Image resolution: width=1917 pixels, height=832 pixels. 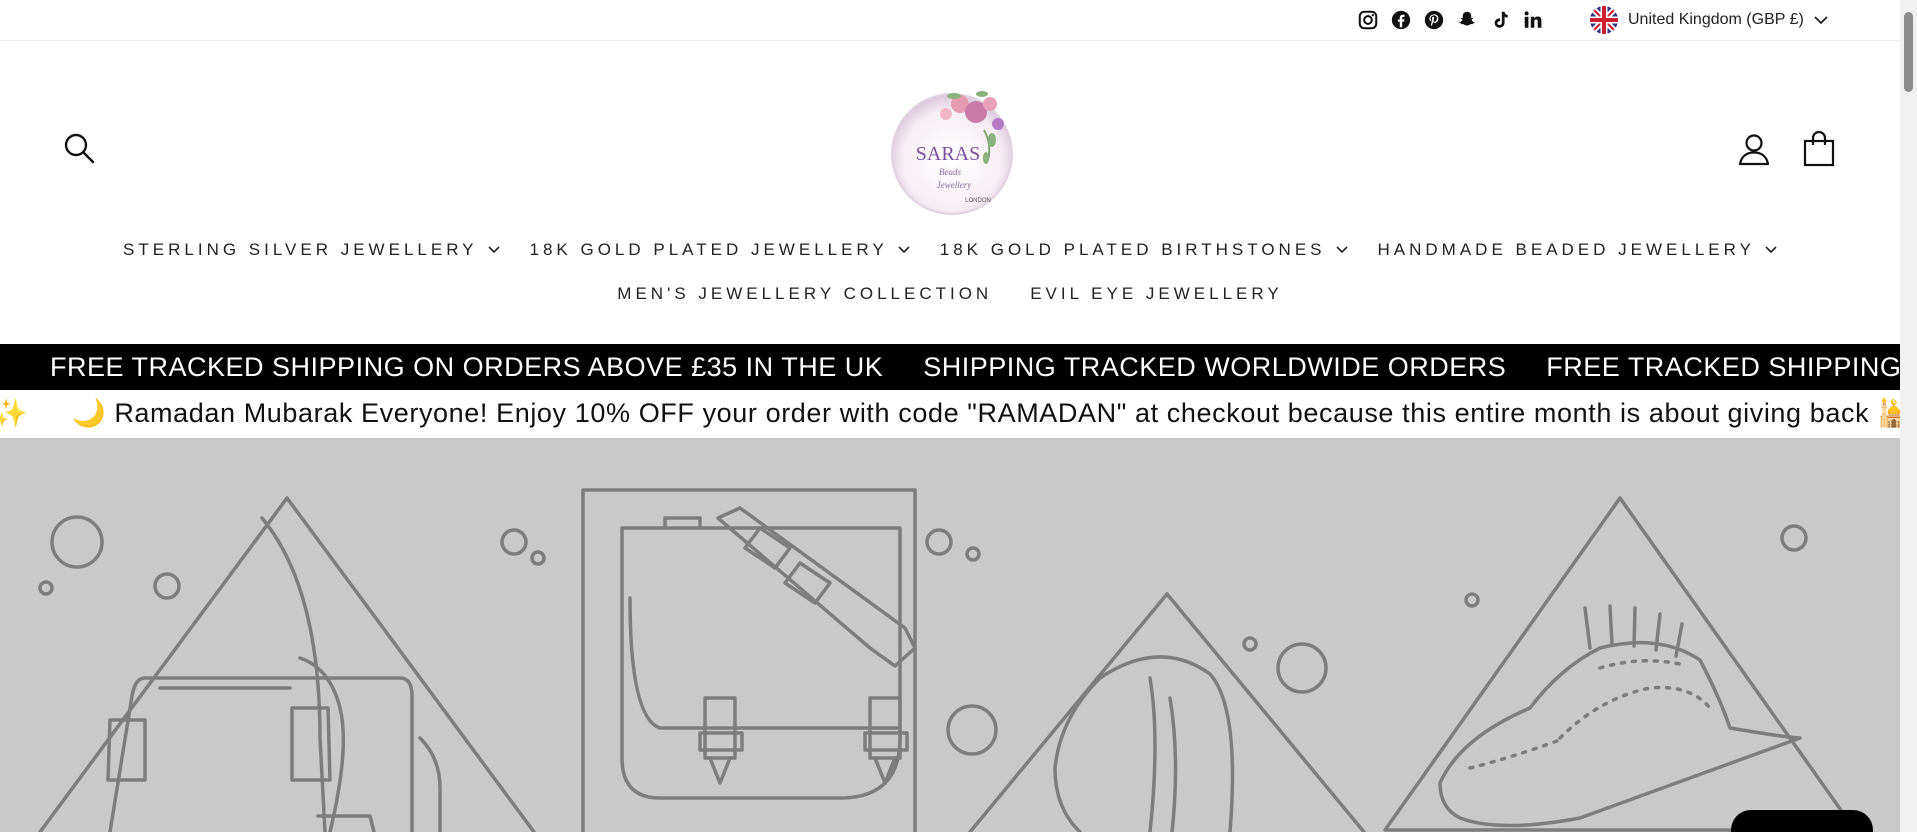 I want to click on search-icon, so click(x=79, y=148).